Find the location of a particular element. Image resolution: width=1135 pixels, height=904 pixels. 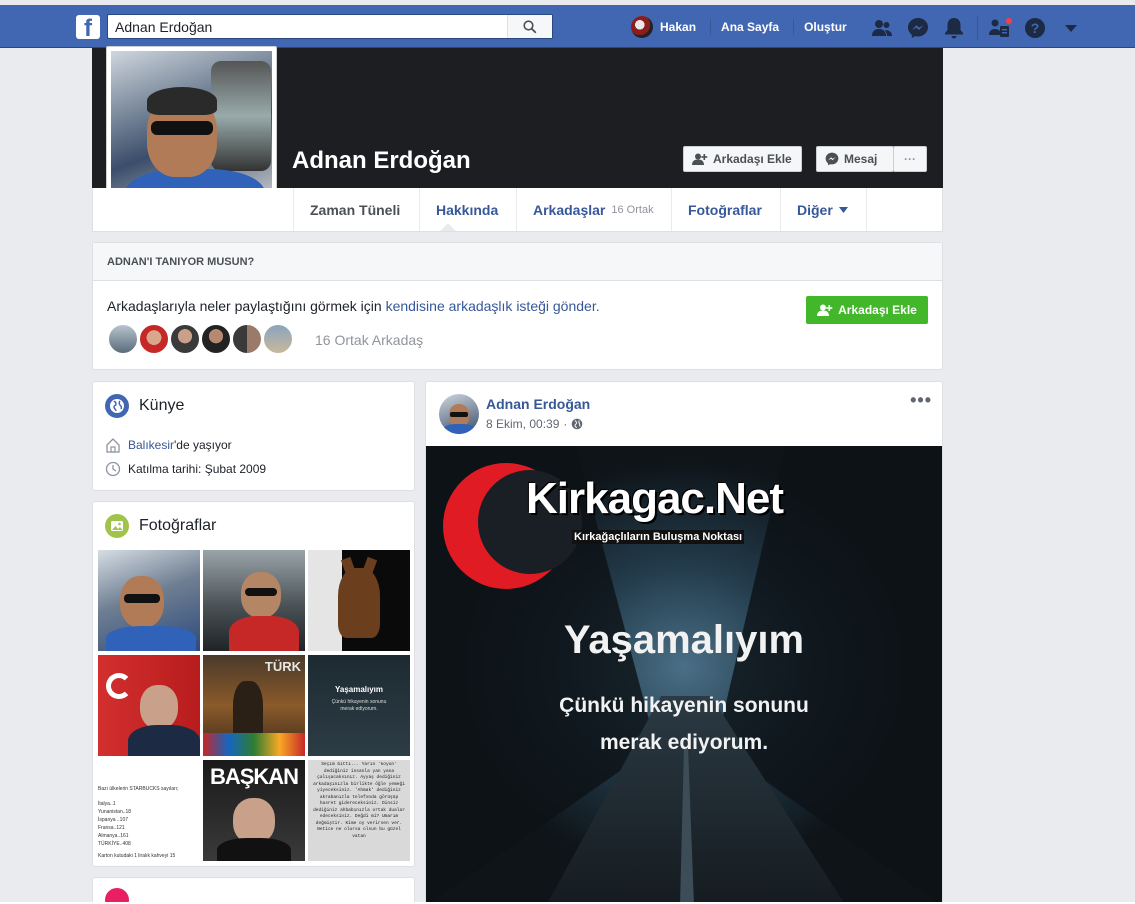

message-button: Mesaj is located at coordinates (855, 159).